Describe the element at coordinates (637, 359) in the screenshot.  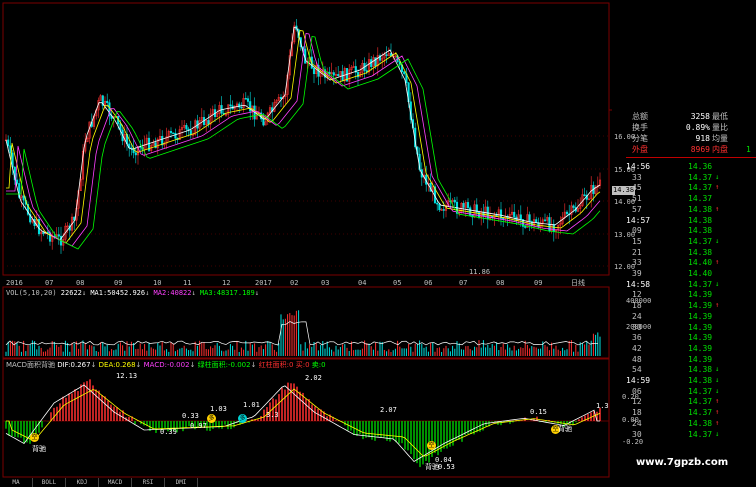
I see `tick-time: 48` at that location.